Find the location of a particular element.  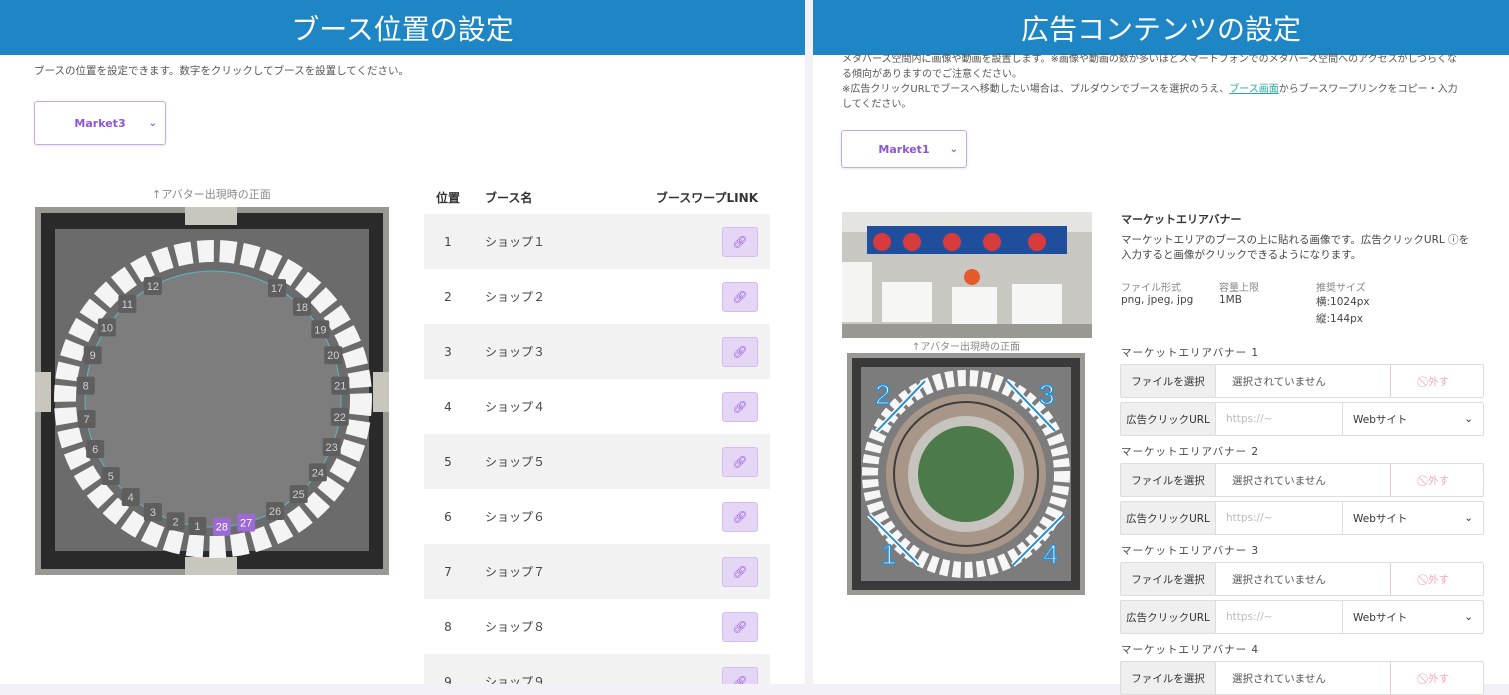

seat-number: 9 is located at coordinates (93, 356).